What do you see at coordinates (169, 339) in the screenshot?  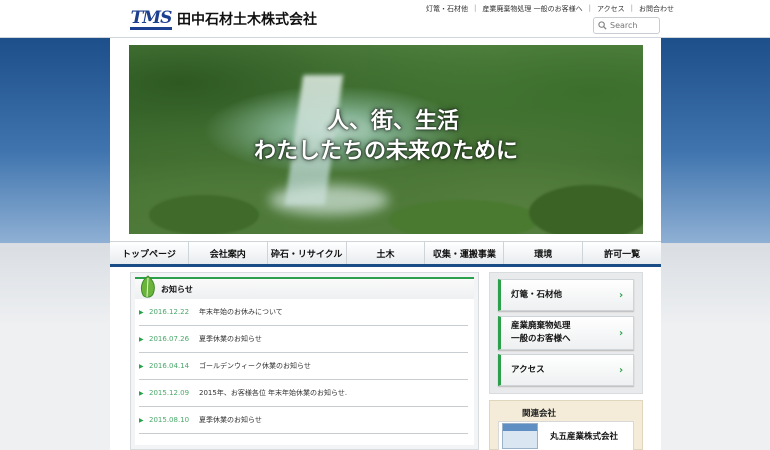 I see `news-date: 2016.07.26` at bounding box center [169, 339].